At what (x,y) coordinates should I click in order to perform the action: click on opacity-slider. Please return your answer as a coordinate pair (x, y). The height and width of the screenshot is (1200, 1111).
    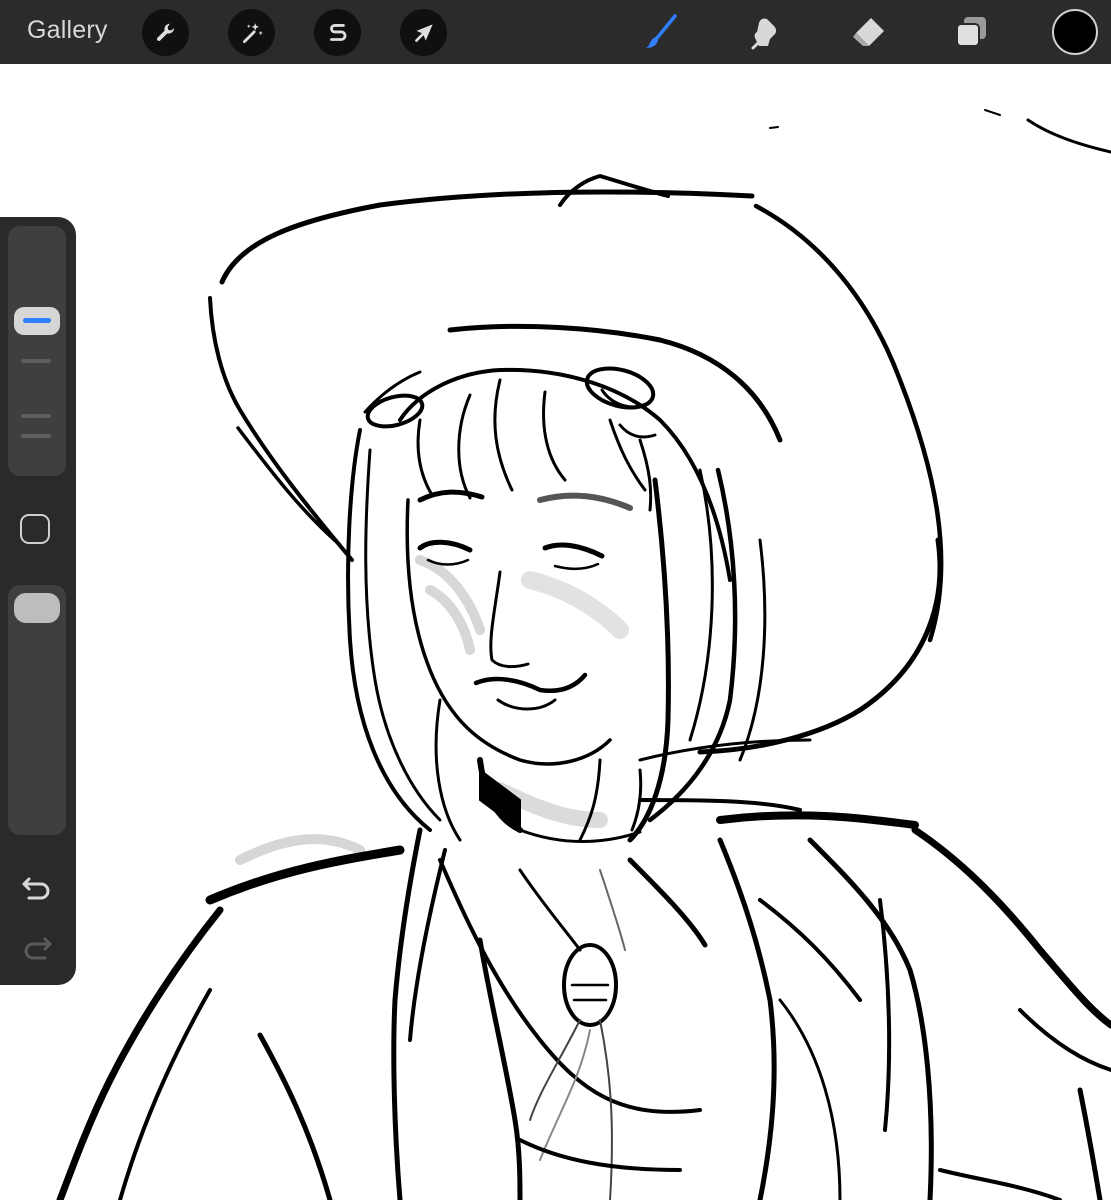
    Looking at the image, I should click on (37, 710).